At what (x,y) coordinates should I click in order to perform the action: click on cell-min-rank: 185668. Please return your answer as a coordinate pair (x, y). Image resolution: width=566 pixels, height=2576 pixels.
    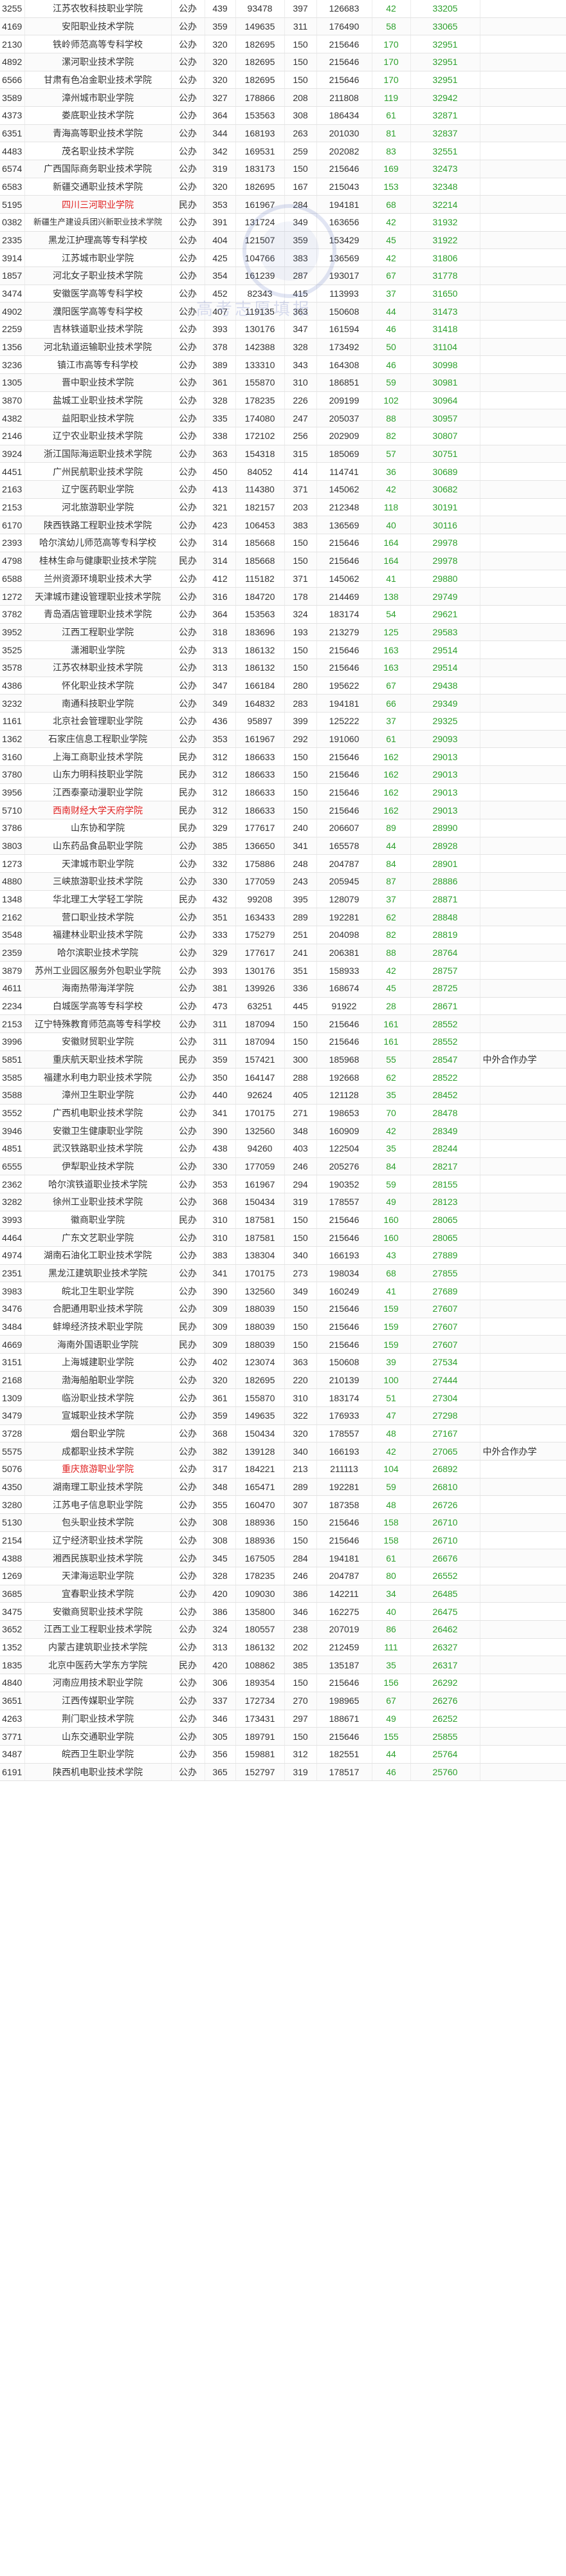
    Looking at the image, I should click on (260, 561).